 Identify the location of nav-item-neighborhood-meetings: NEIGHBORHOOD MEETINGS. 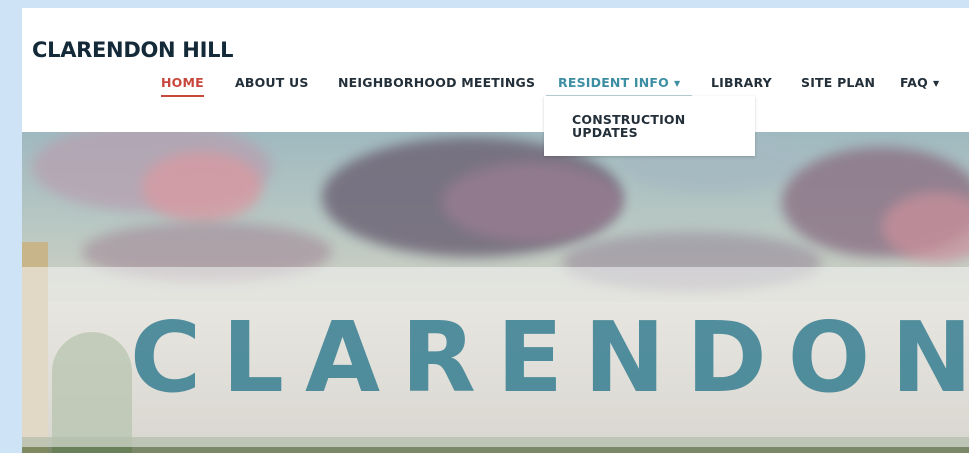
(436, 82).